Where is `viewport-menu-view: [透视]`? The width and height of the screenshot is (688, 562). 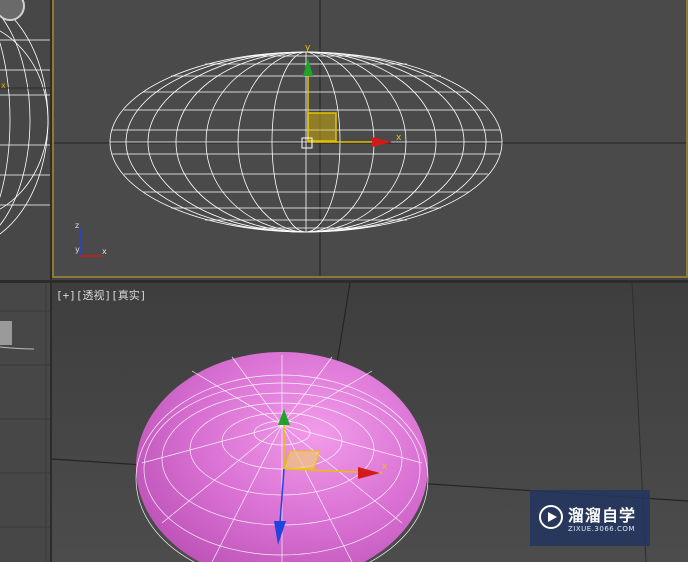
viewport-menu-view: [透视] is located at coordinates (93, 295).